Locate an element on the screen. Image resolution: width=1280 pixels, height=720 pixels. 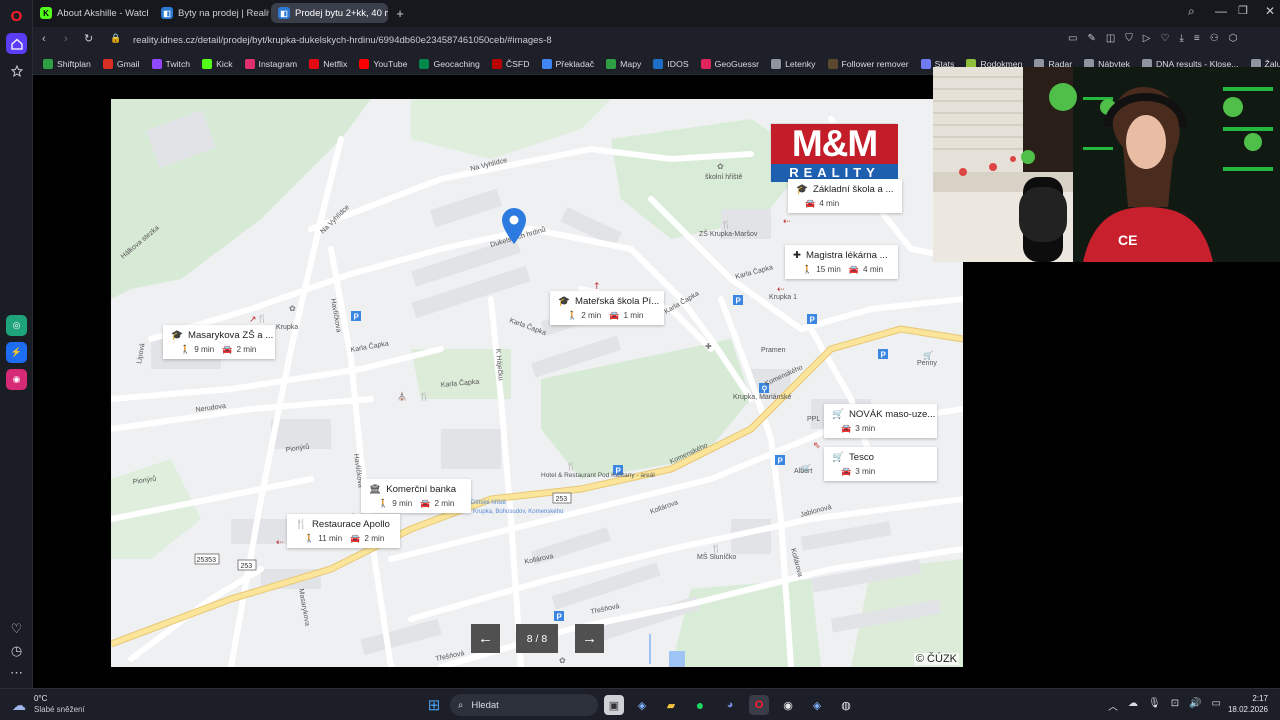
network-icon: ⊡ is located at coordinates (1175, 705).